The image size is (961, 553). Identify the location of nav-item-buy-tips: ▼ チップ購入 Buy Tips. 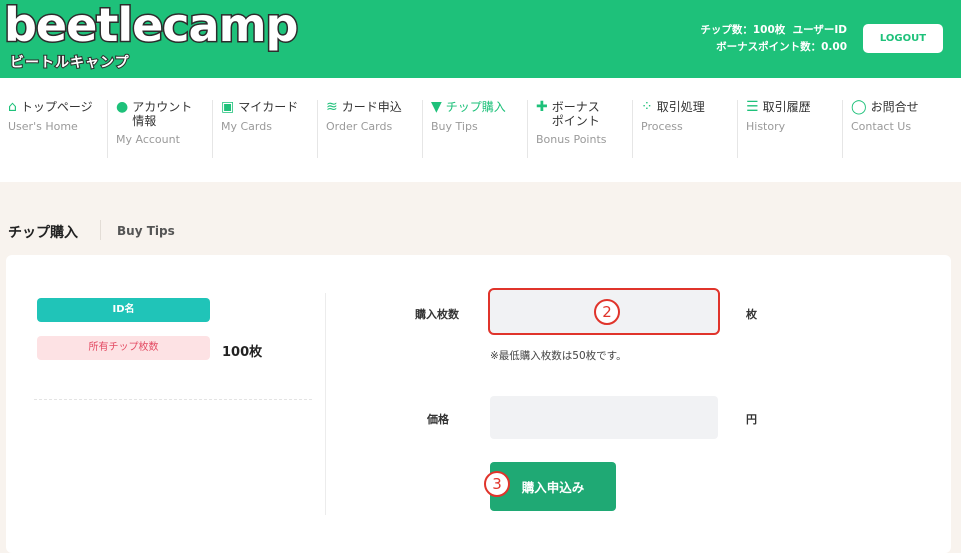
(464, 129).